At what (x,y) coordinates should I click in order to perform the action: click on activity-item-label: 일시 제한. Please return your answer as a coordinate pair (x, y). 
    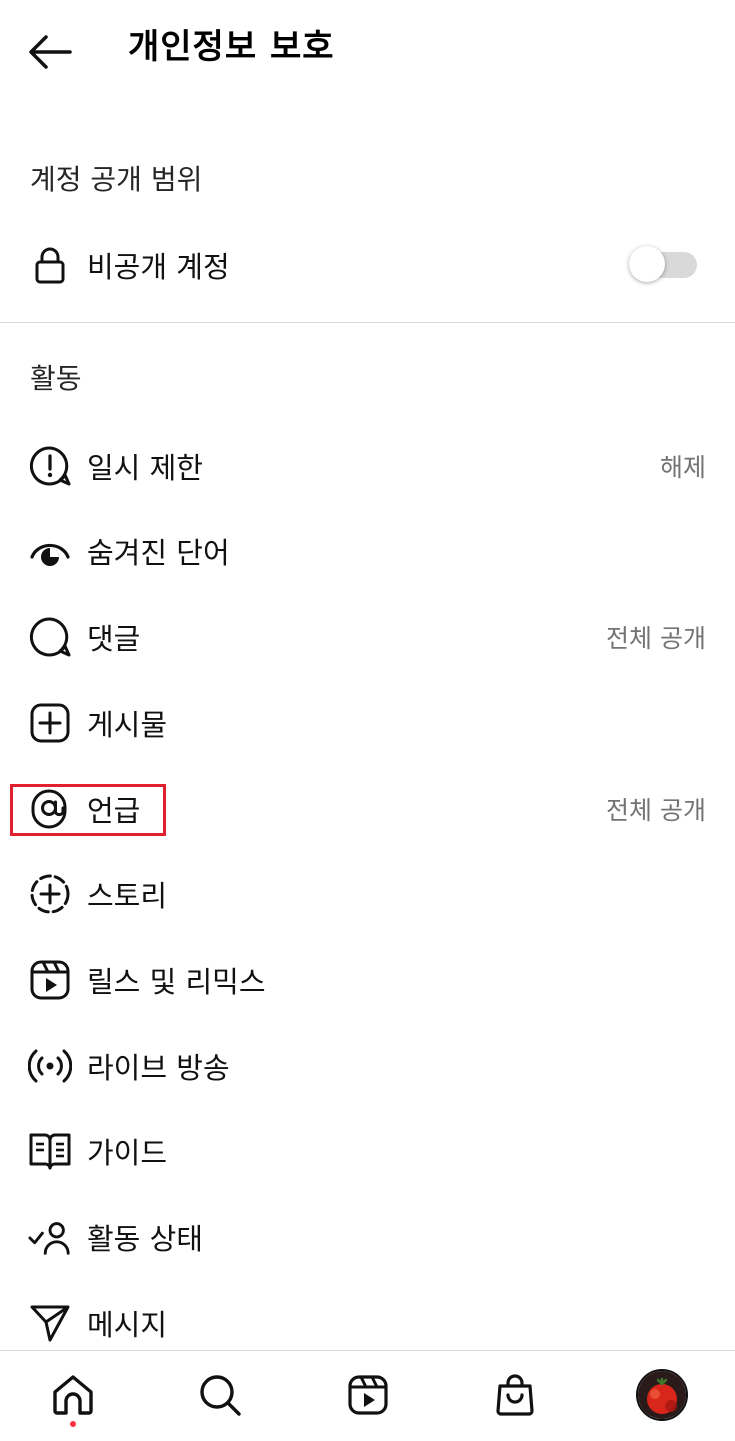
    Looking at the image, I should click on (145, 468).